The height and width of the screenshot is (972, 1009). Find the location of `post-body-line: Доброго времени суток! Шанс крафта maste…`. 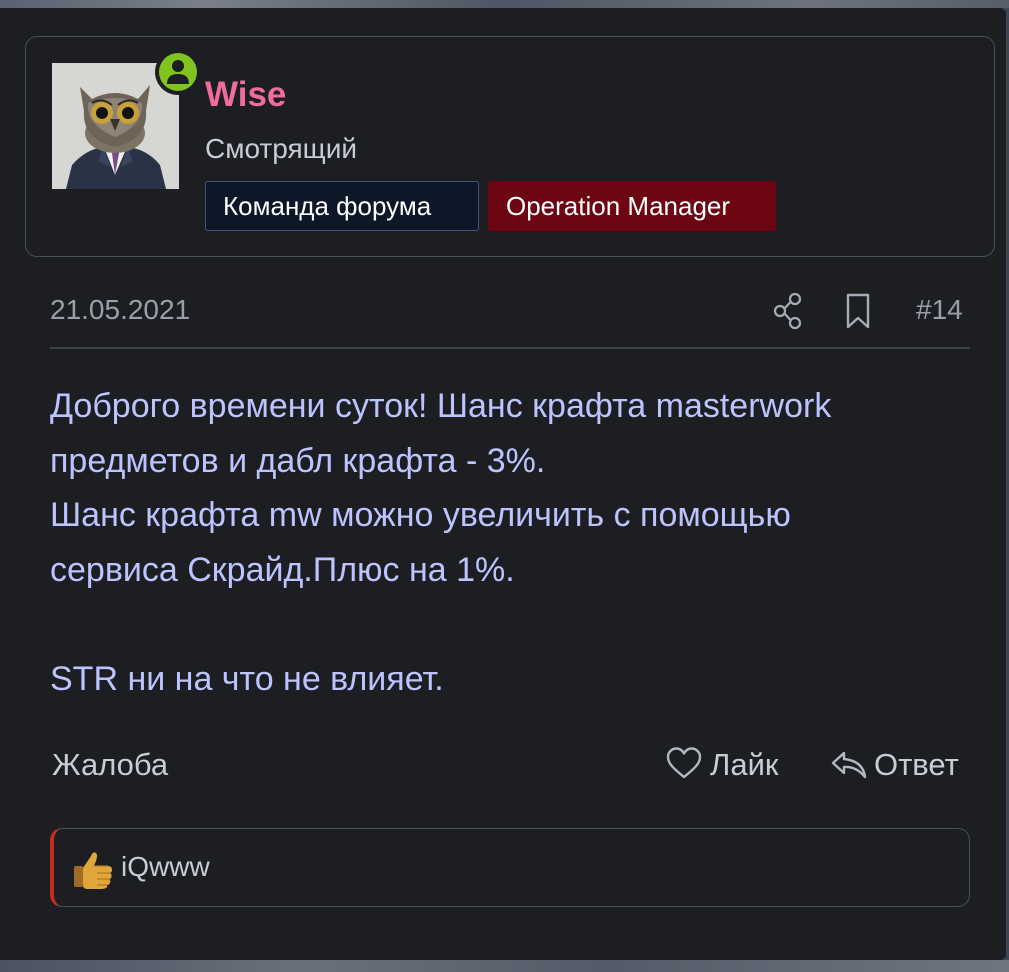

post-body-line: Доброго времени суток! Шанс крафта maste… is located at coordinates (441, 406).